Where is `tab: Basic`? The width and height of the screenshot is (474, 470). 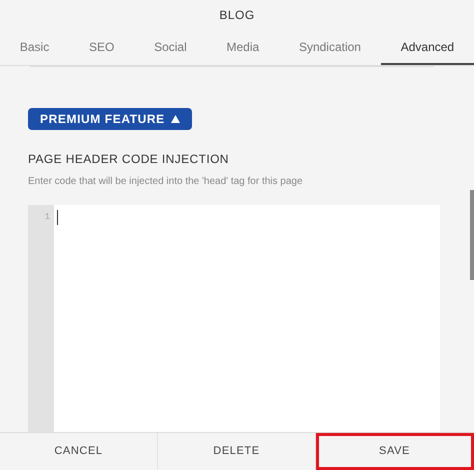
tab: Basic is located at coordinates (35, 47).